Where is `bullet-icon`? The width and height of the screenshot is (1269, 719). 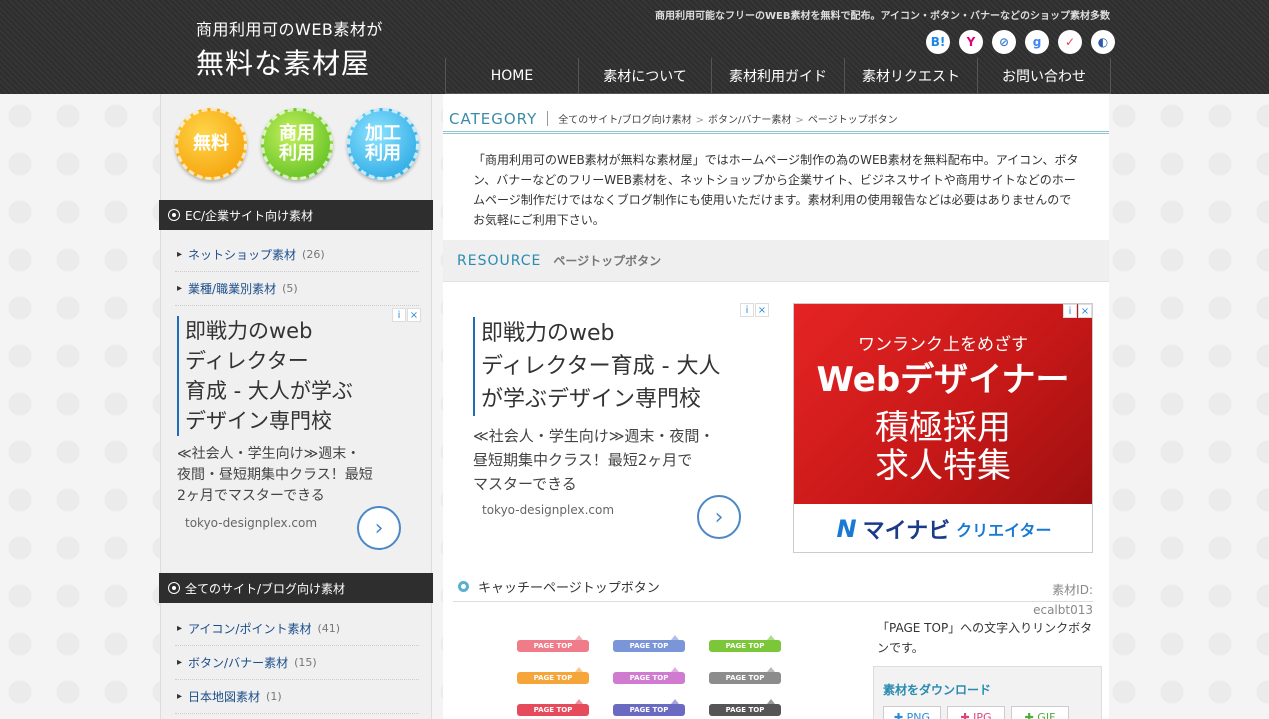 bullet-icon is located at coordinates (174, 215).